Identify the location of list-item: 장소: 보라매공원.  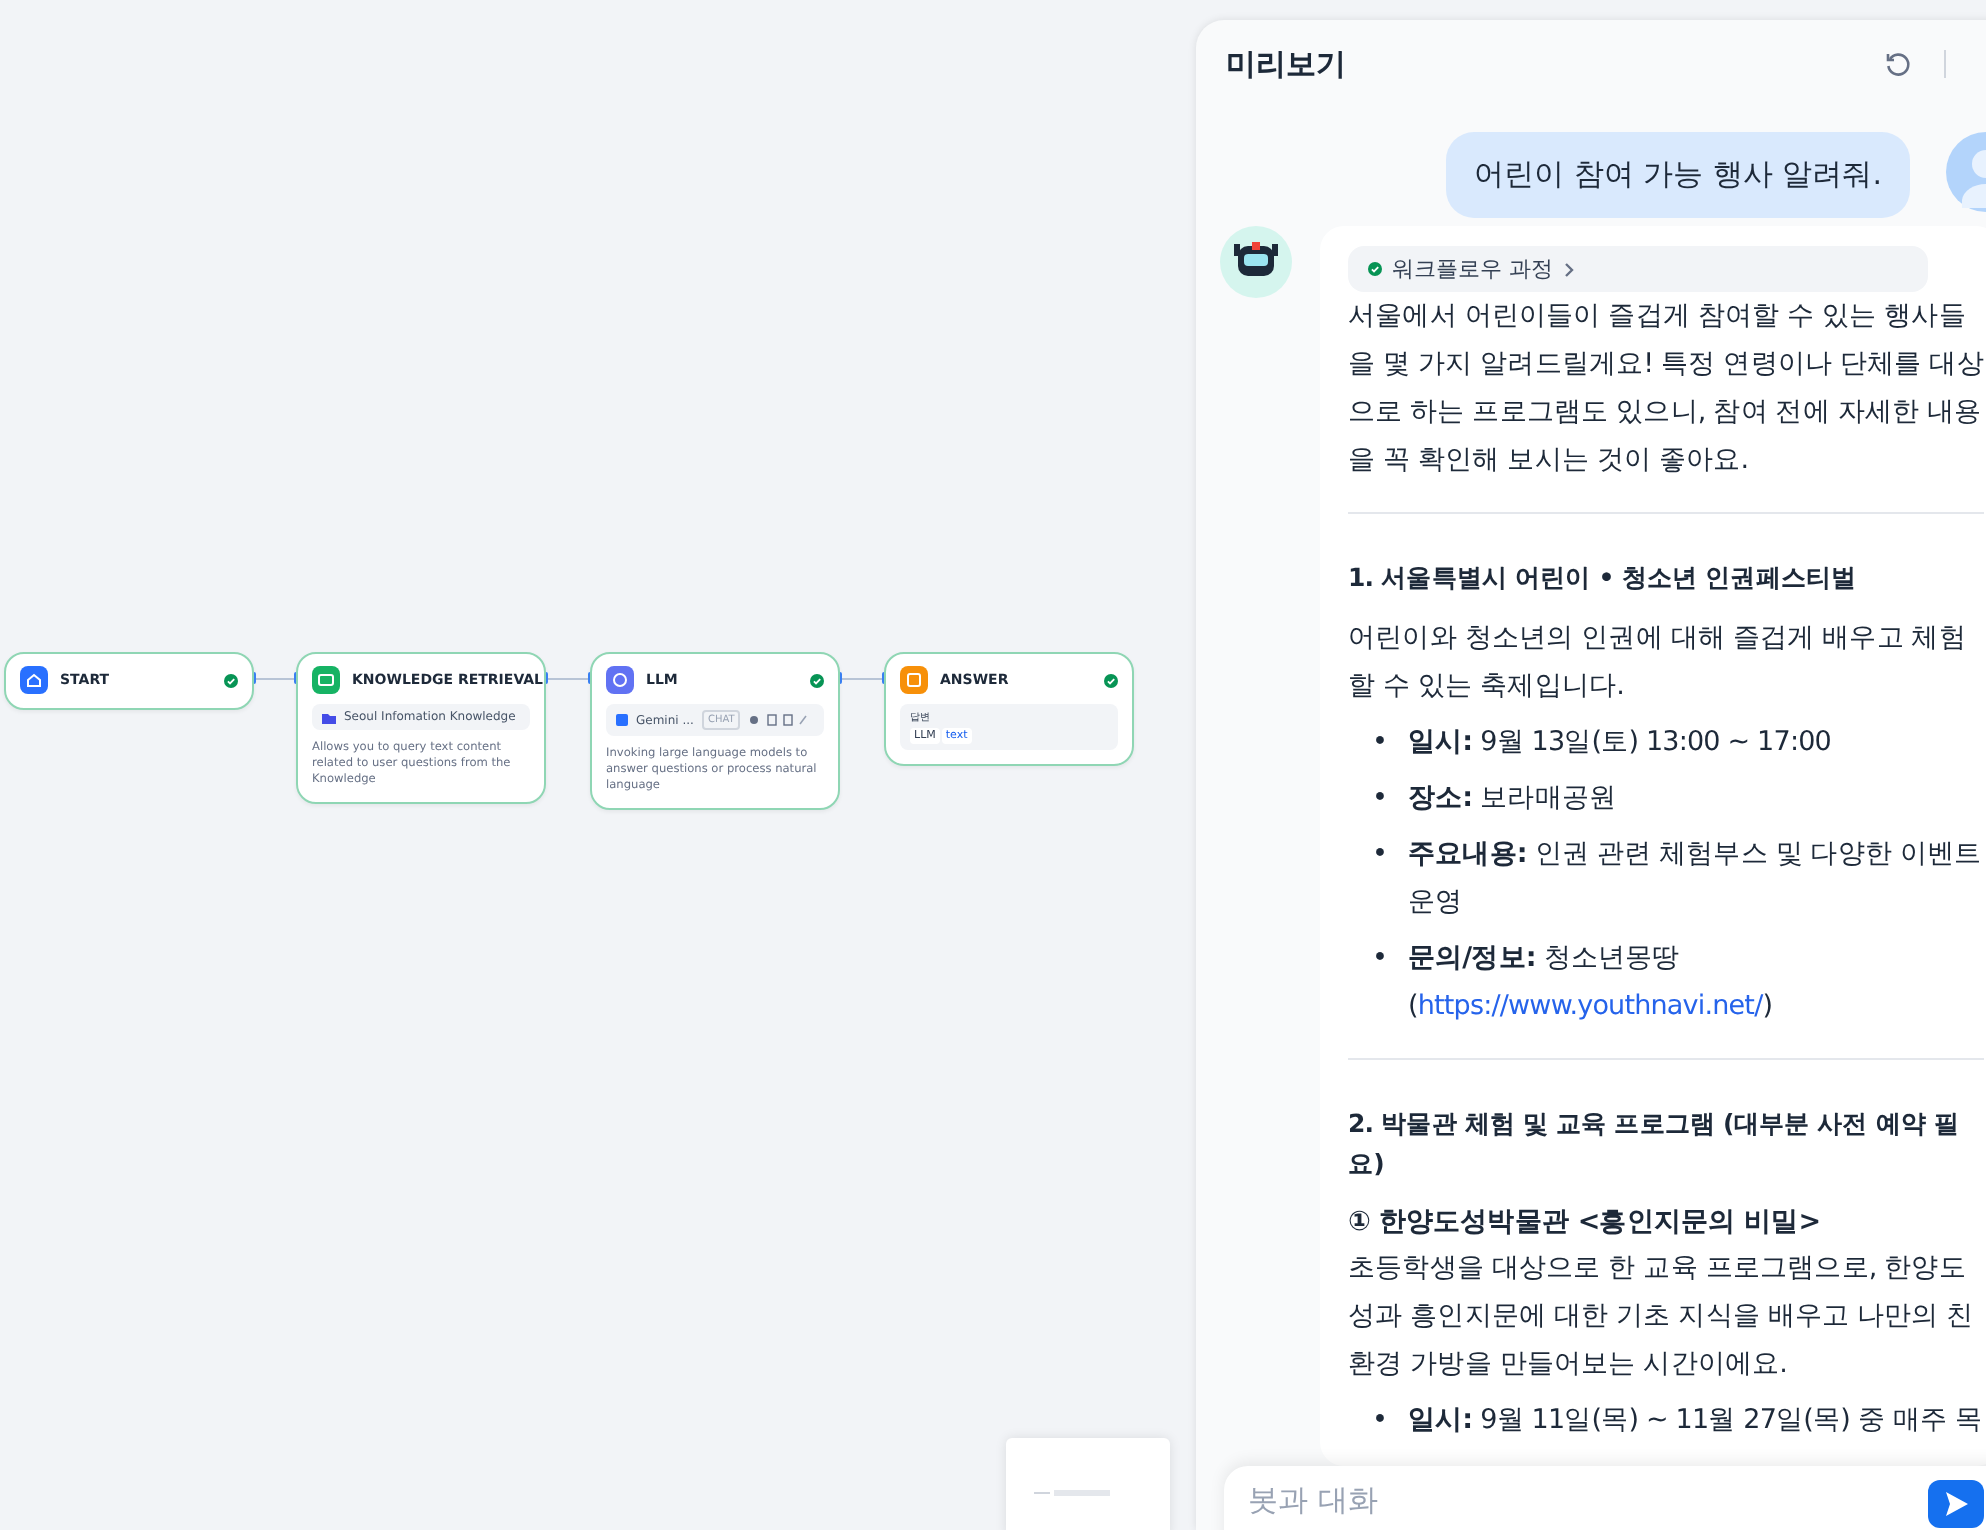
(1513, 799).